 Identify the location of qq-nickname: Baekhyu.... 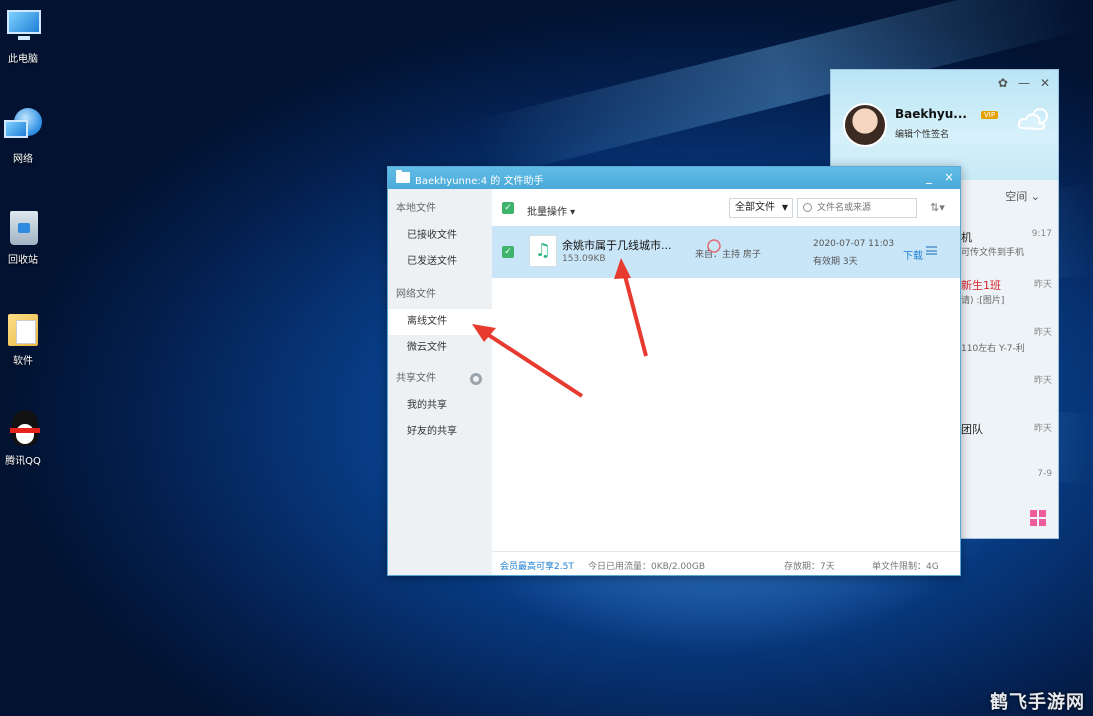
(931, 114).